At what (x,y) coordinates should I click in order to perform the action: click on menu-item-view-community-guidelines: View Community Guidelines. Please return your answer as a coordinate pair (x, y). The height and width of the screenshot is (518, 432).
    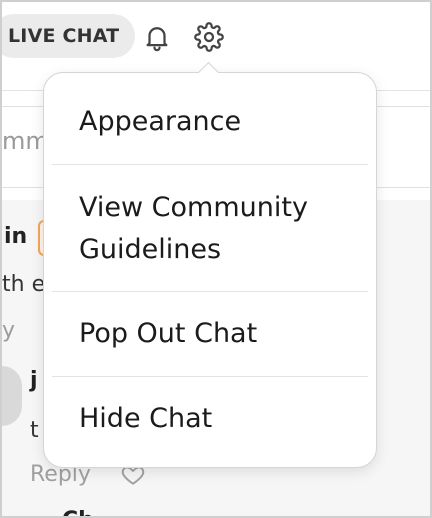
    Looking at the image, I should click on (194, 229).